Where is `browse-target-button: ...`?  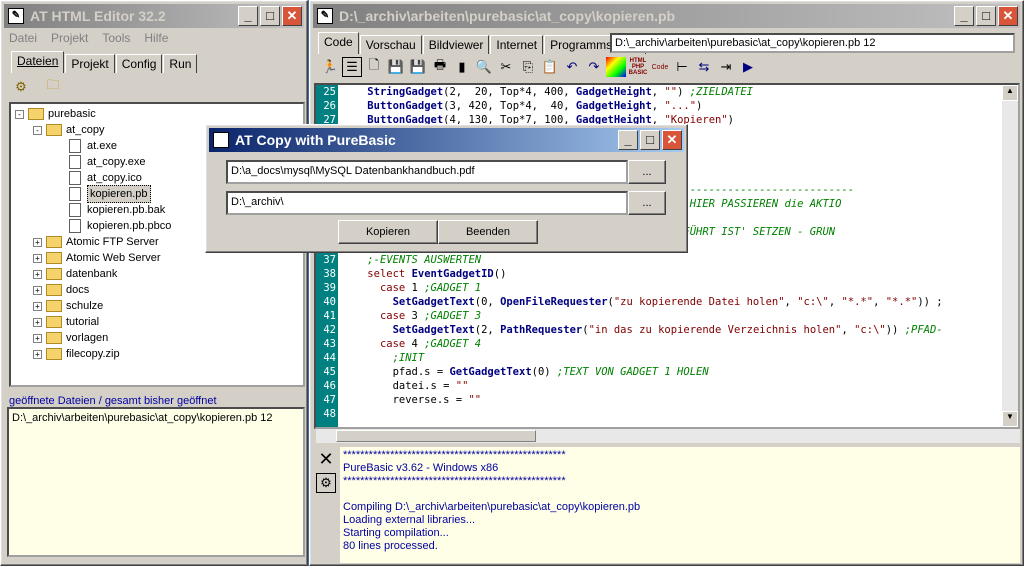
browse-target-button: ... is located at coordinates (647, 203).